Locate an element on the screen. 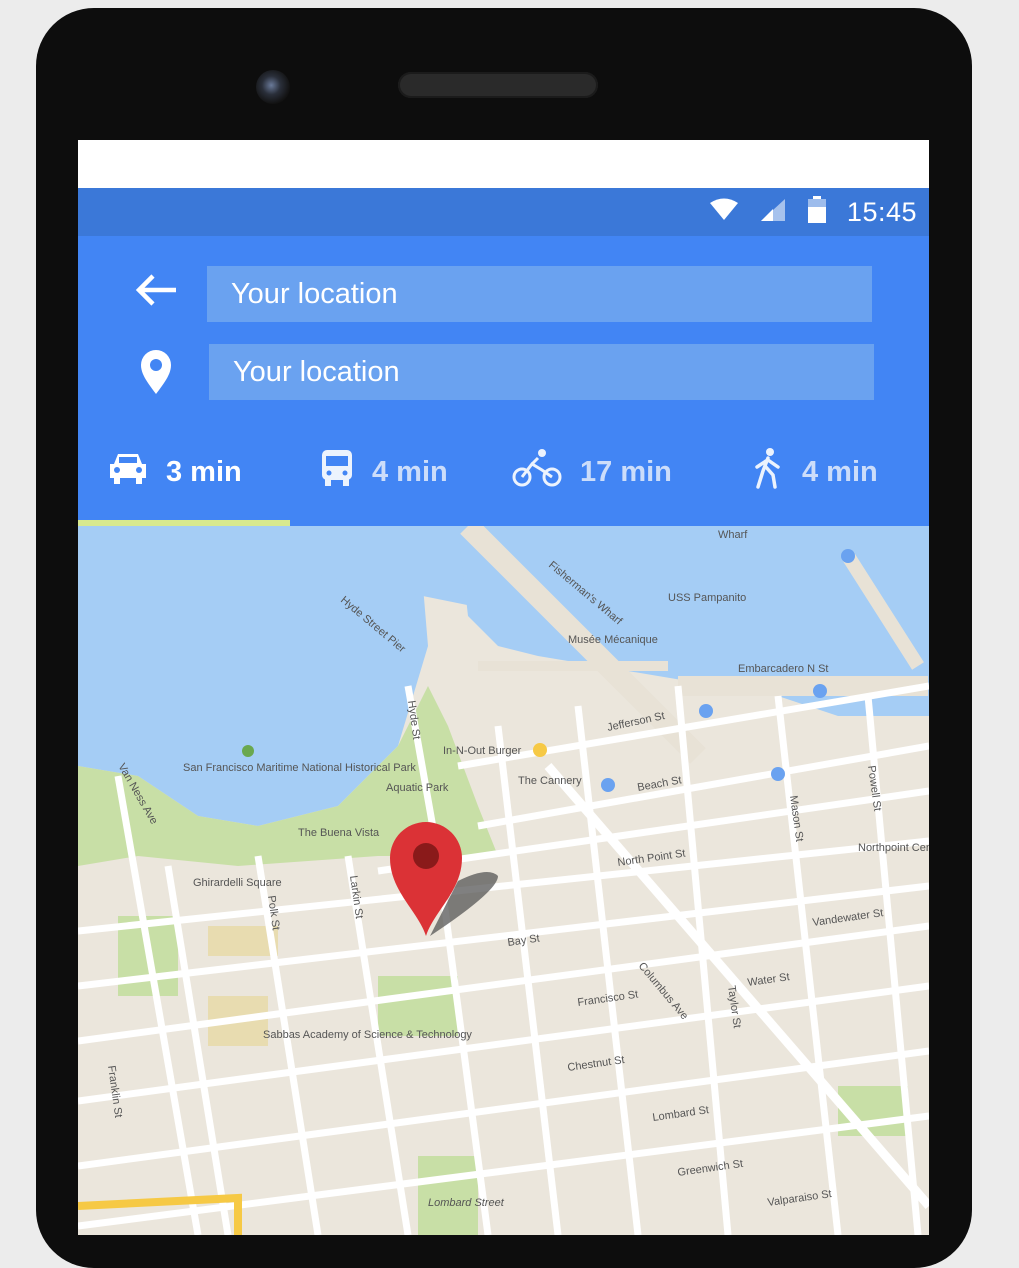 Image resolution: width=1019 pixels, height=1268 pixels. origin-input-value: Your location is located at coordinates (314, 293).